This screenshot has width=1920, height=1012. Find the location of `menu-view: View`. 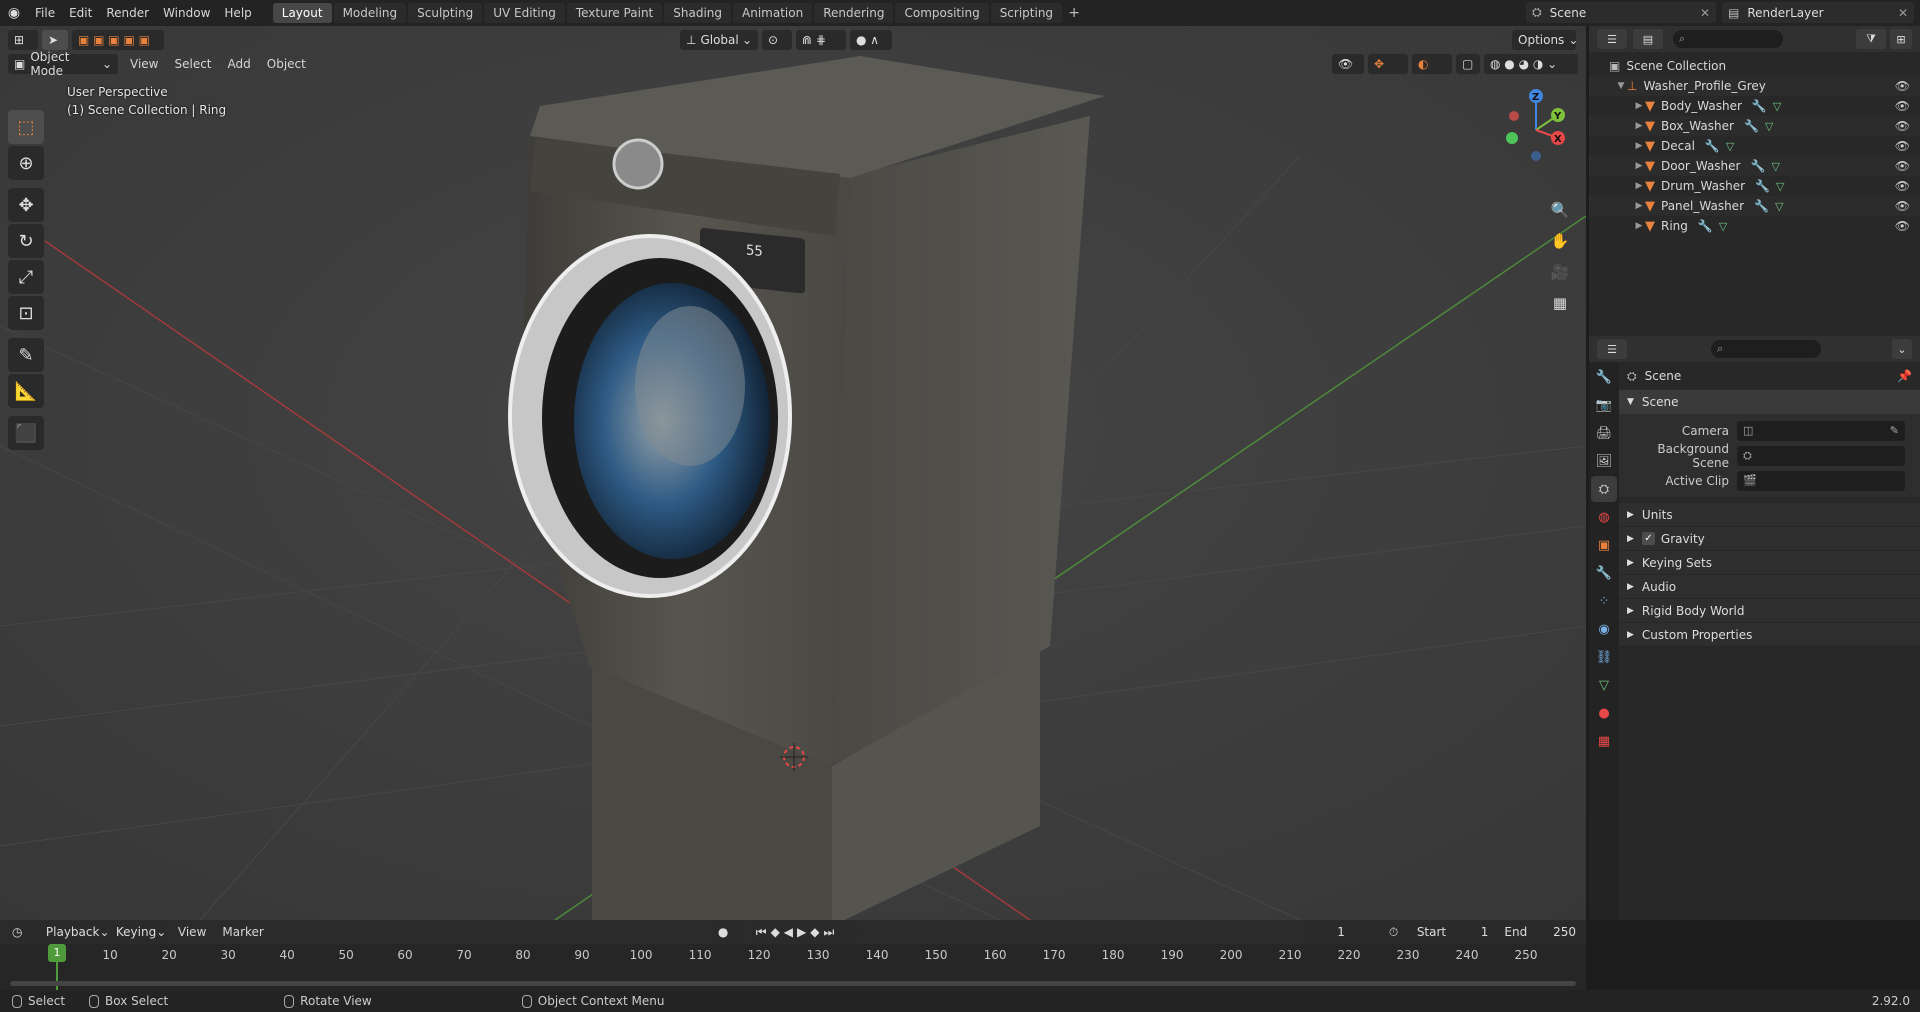

menu-view: View is located at coordinates (144, 64).